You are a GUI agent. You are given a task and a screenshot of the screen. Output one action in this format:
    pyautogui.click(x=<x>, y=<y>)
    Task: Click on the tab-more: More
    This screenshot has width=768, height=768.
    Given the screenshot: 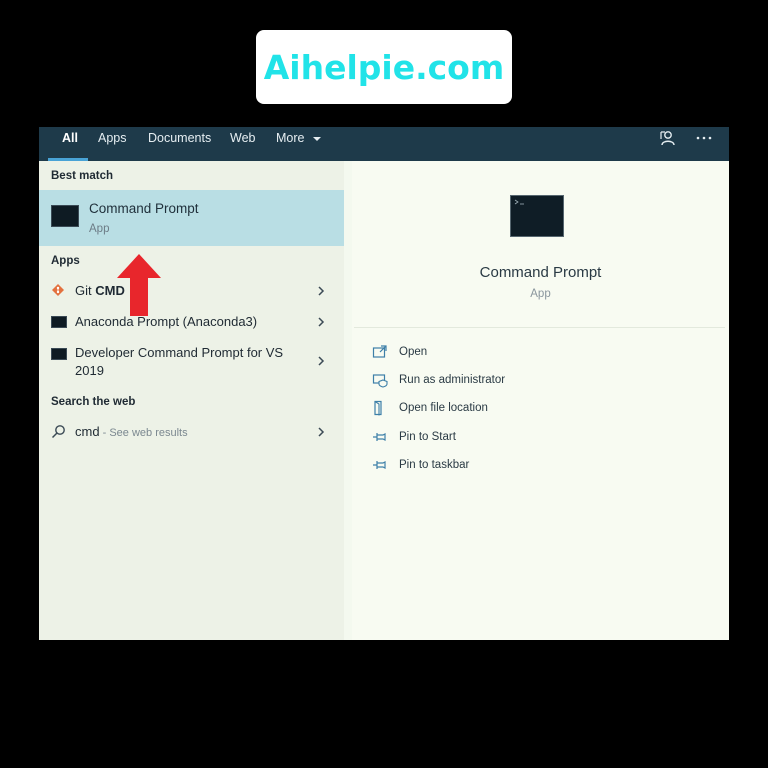 What is the action you would take?
    pyautogui.click(x=299, y=144)
    